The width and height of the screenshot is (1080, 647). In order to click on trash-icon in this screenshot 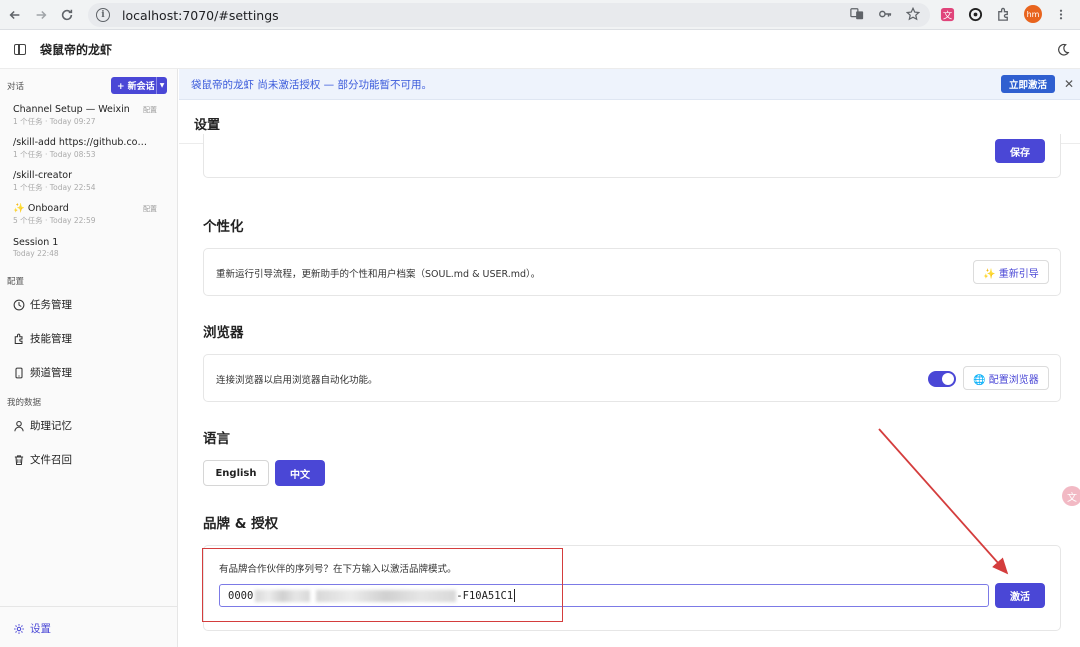, I will do `click(19, 459)`.